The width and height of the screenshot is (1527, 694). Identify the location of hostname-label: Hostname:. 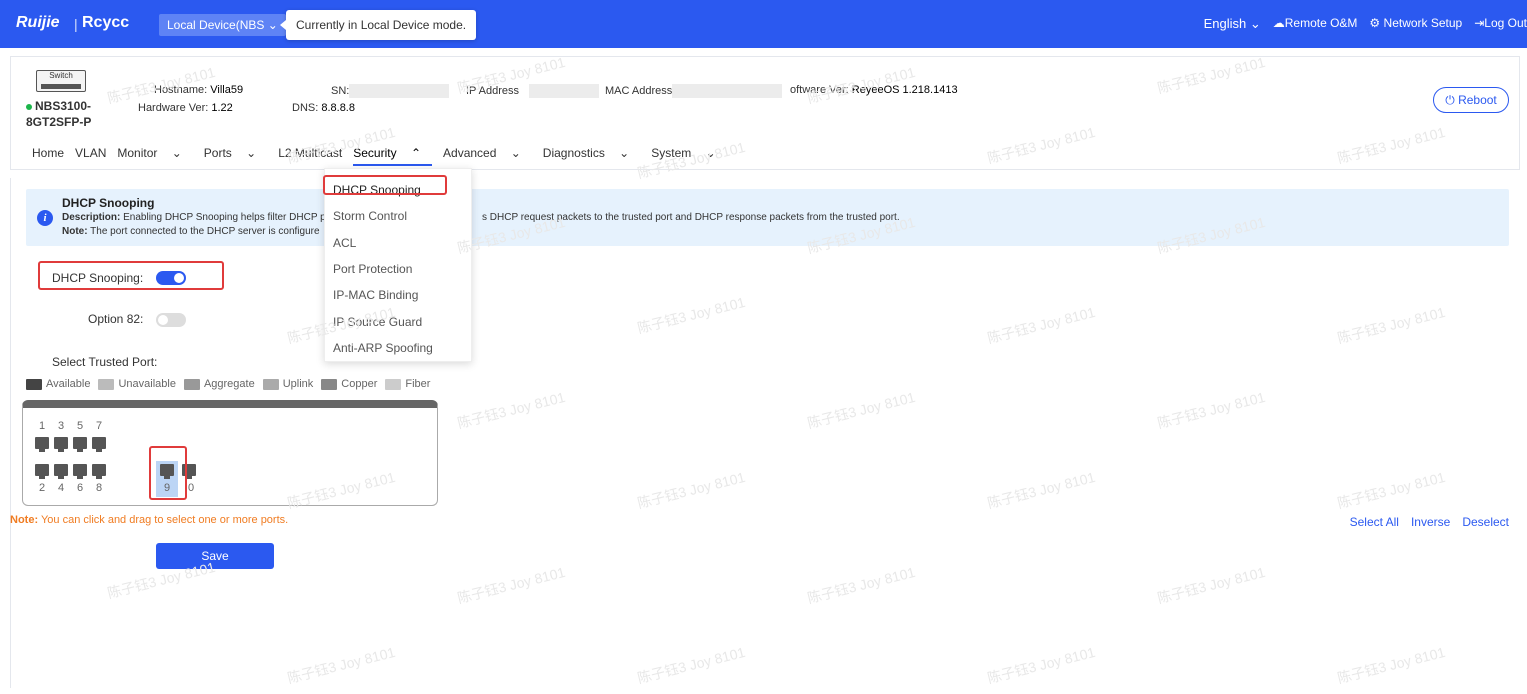
(181, 90).